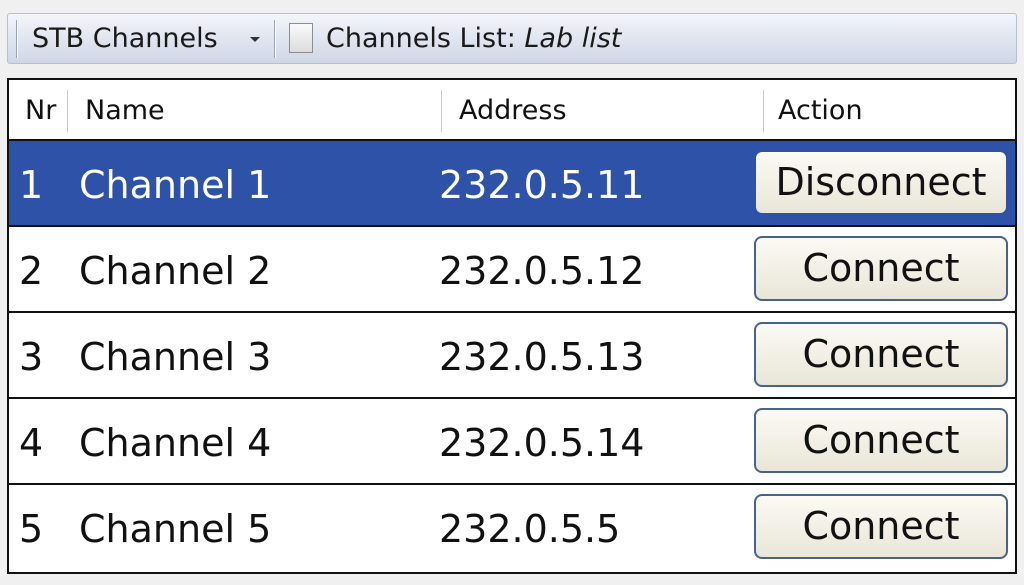 This screenshot has height=585, width=1024. I want to click on row-number: 1, so click(31, 185).